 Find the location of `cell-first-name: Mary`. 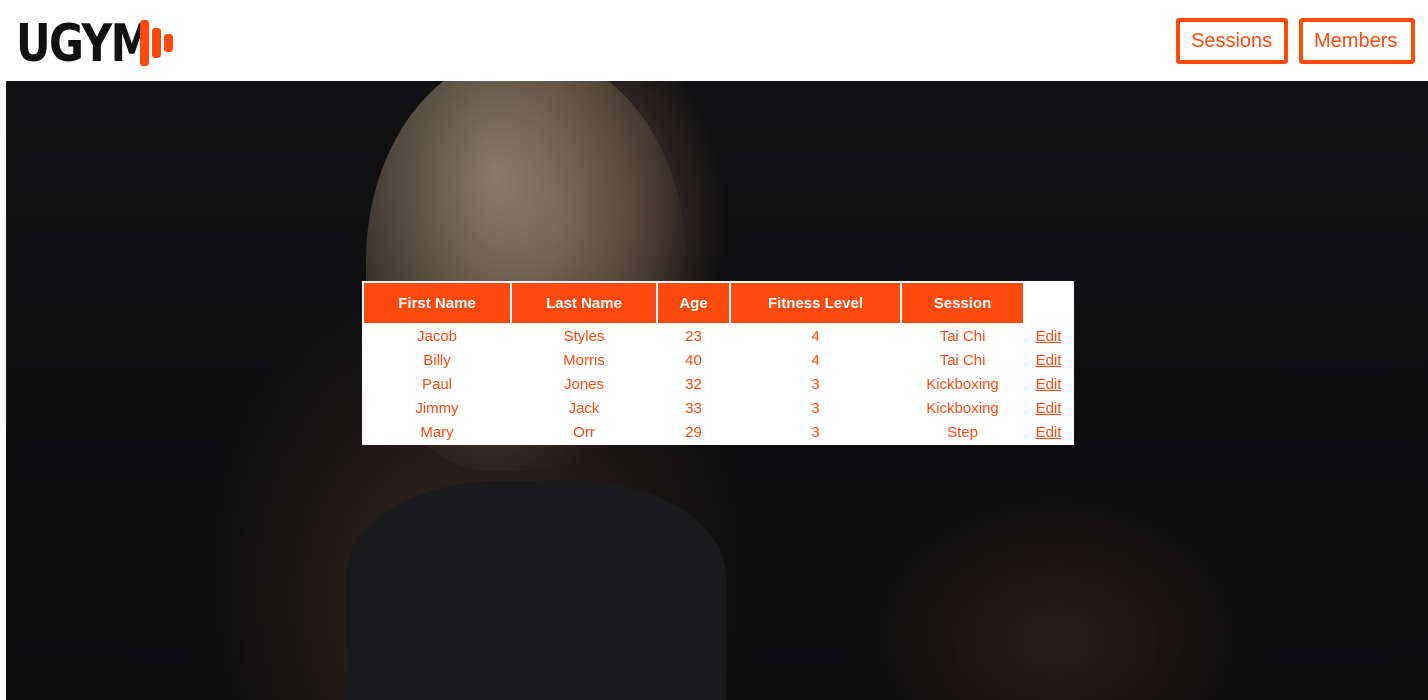

cell-first-name: Mary is located at coordinates (437, 432).